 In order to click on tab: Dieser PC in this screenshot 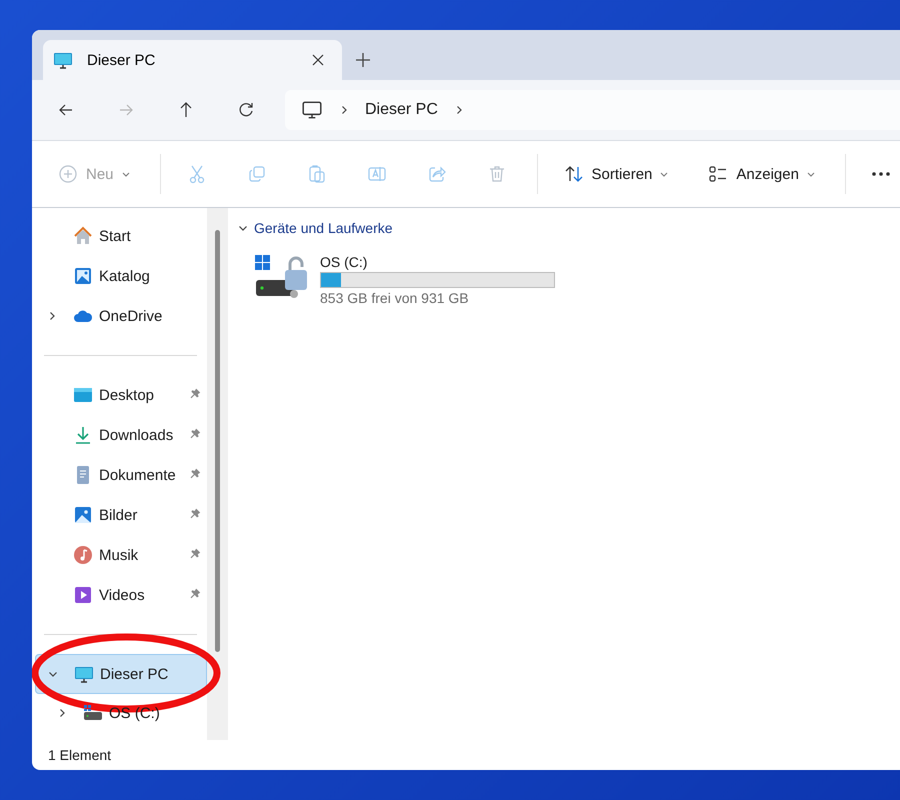, I will do `click(192, 60)`.